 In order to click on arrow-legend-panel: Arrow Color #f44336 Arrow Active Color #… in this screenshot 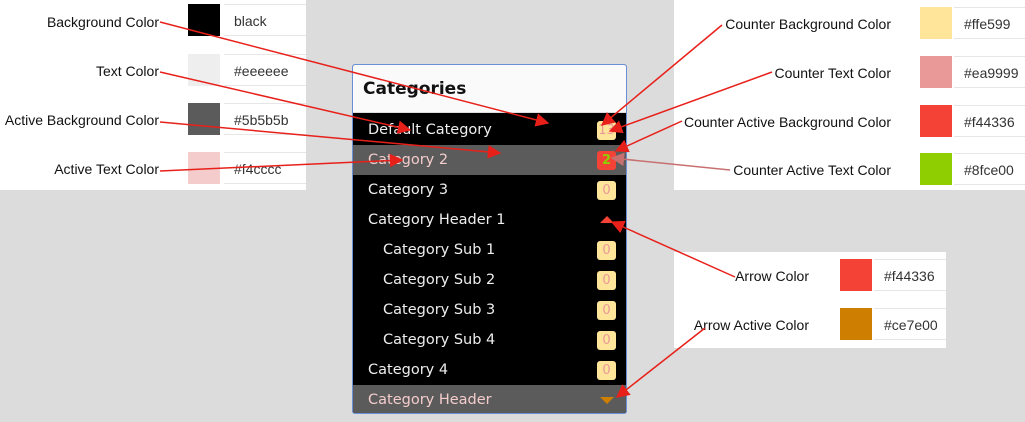, I will do `click(810, 300)`.